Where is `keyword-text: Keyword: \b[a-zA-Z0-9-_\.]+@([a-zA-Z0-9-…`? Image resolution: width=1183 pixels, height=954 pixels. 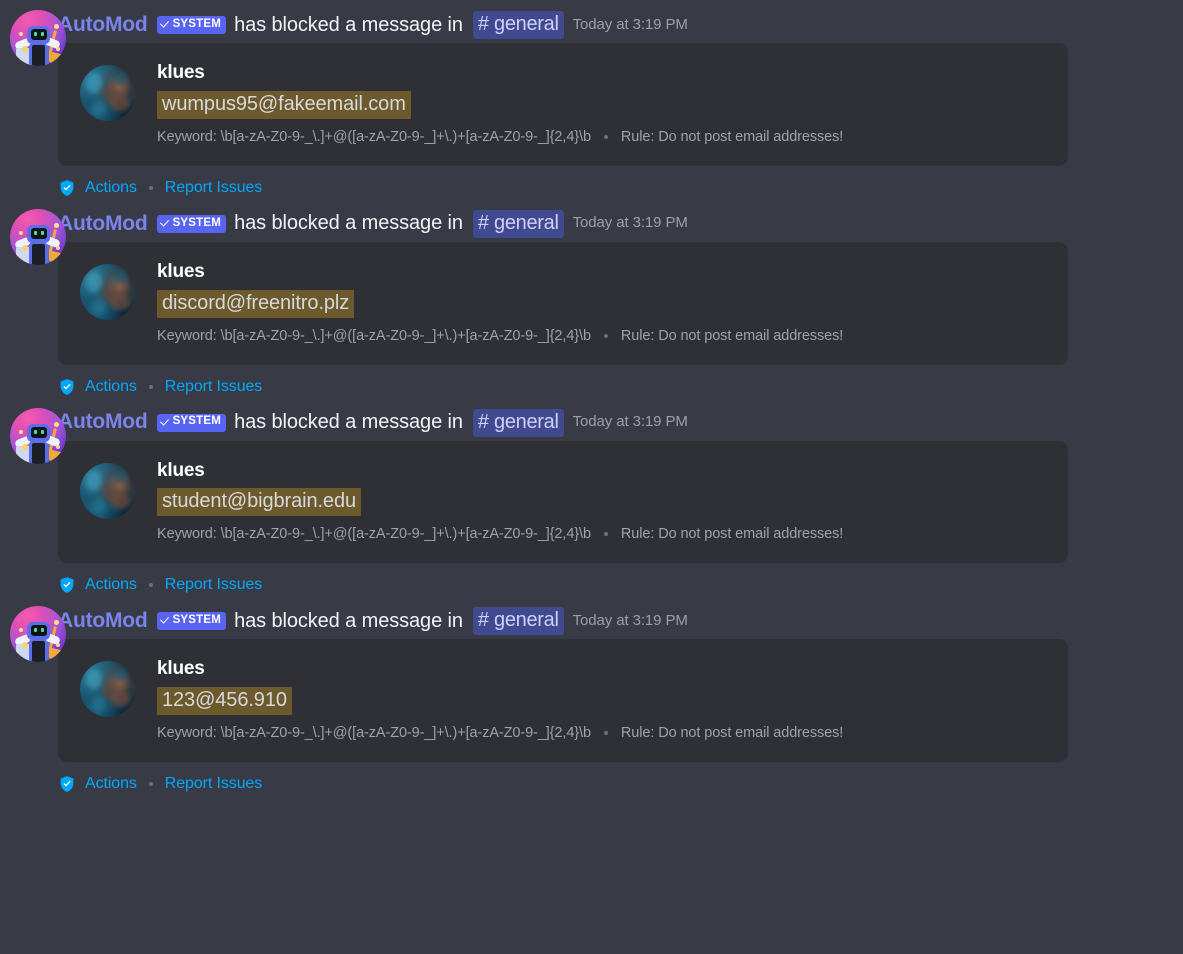
keyword-text: Keyword: \b[a-zA-Z0-9-_\.]+@([a-zA-Z0-9-… is located at coordinates (374, 733).